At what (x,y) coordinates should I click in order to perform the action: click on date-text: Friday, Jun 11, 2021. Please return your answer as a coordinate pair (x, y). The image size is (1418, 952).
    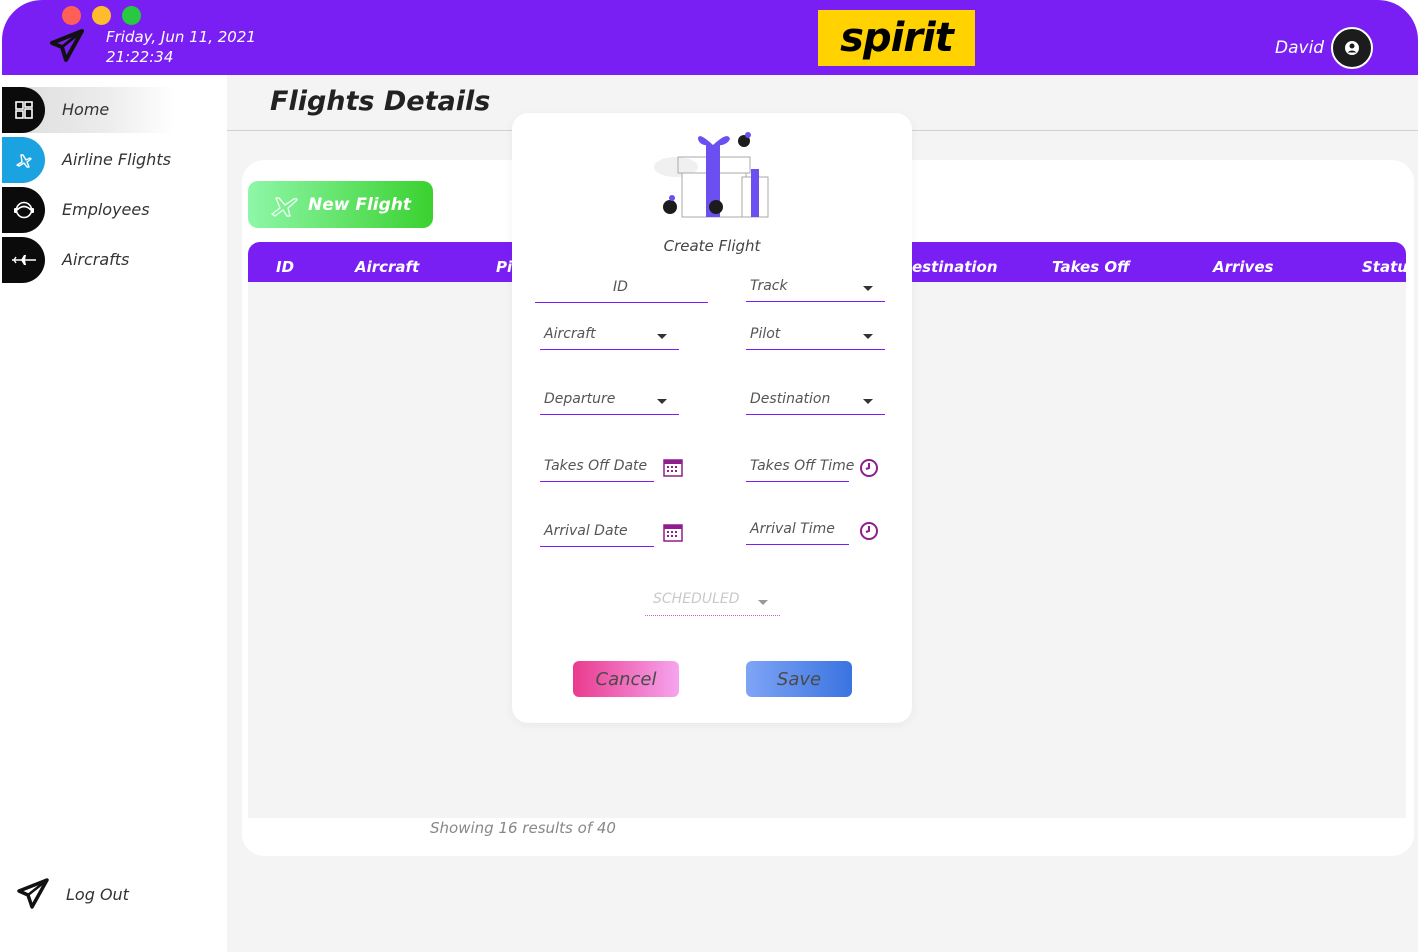
    Looking at the image, I should click on (181, 37).